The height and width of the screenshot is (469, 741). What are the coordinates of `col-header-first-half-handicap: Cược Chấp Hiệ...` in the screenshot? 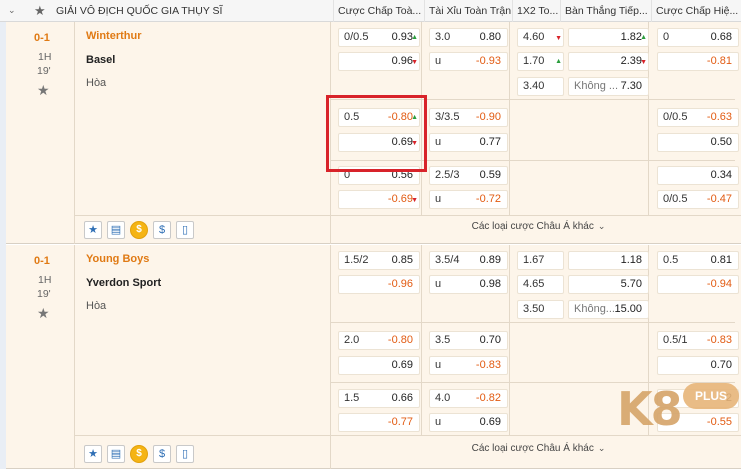 It's located at (696, 11).